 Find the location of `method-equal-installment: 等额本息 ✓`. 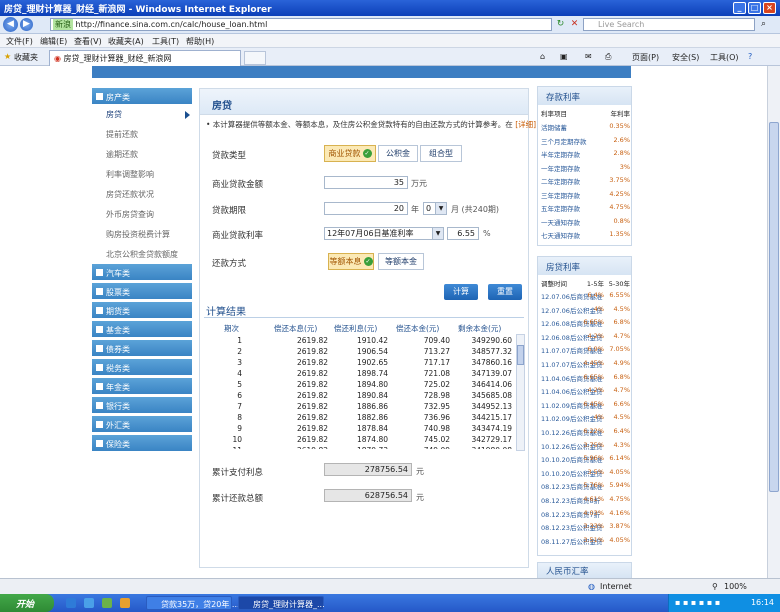

method-equal-installment: 等额本息 ✓ is located at coordinates (351, 261).